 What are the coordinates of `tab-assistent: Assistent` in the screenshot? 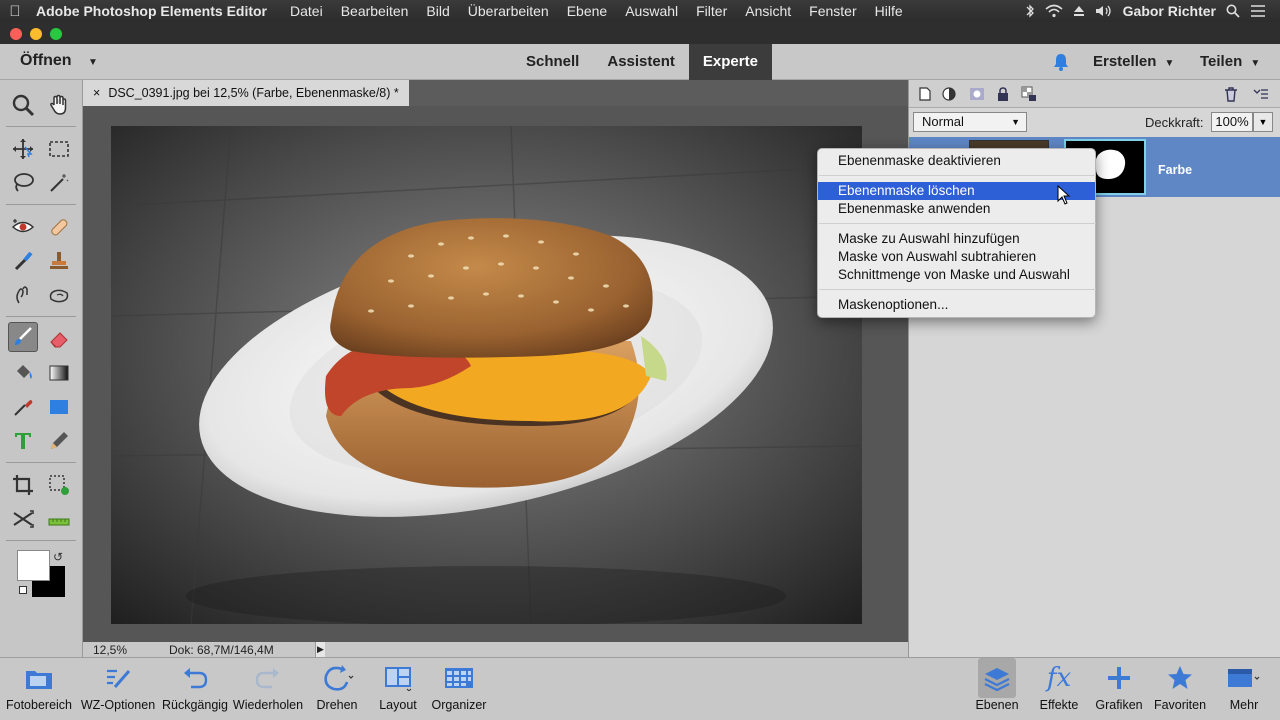 It's located at (641, 62).